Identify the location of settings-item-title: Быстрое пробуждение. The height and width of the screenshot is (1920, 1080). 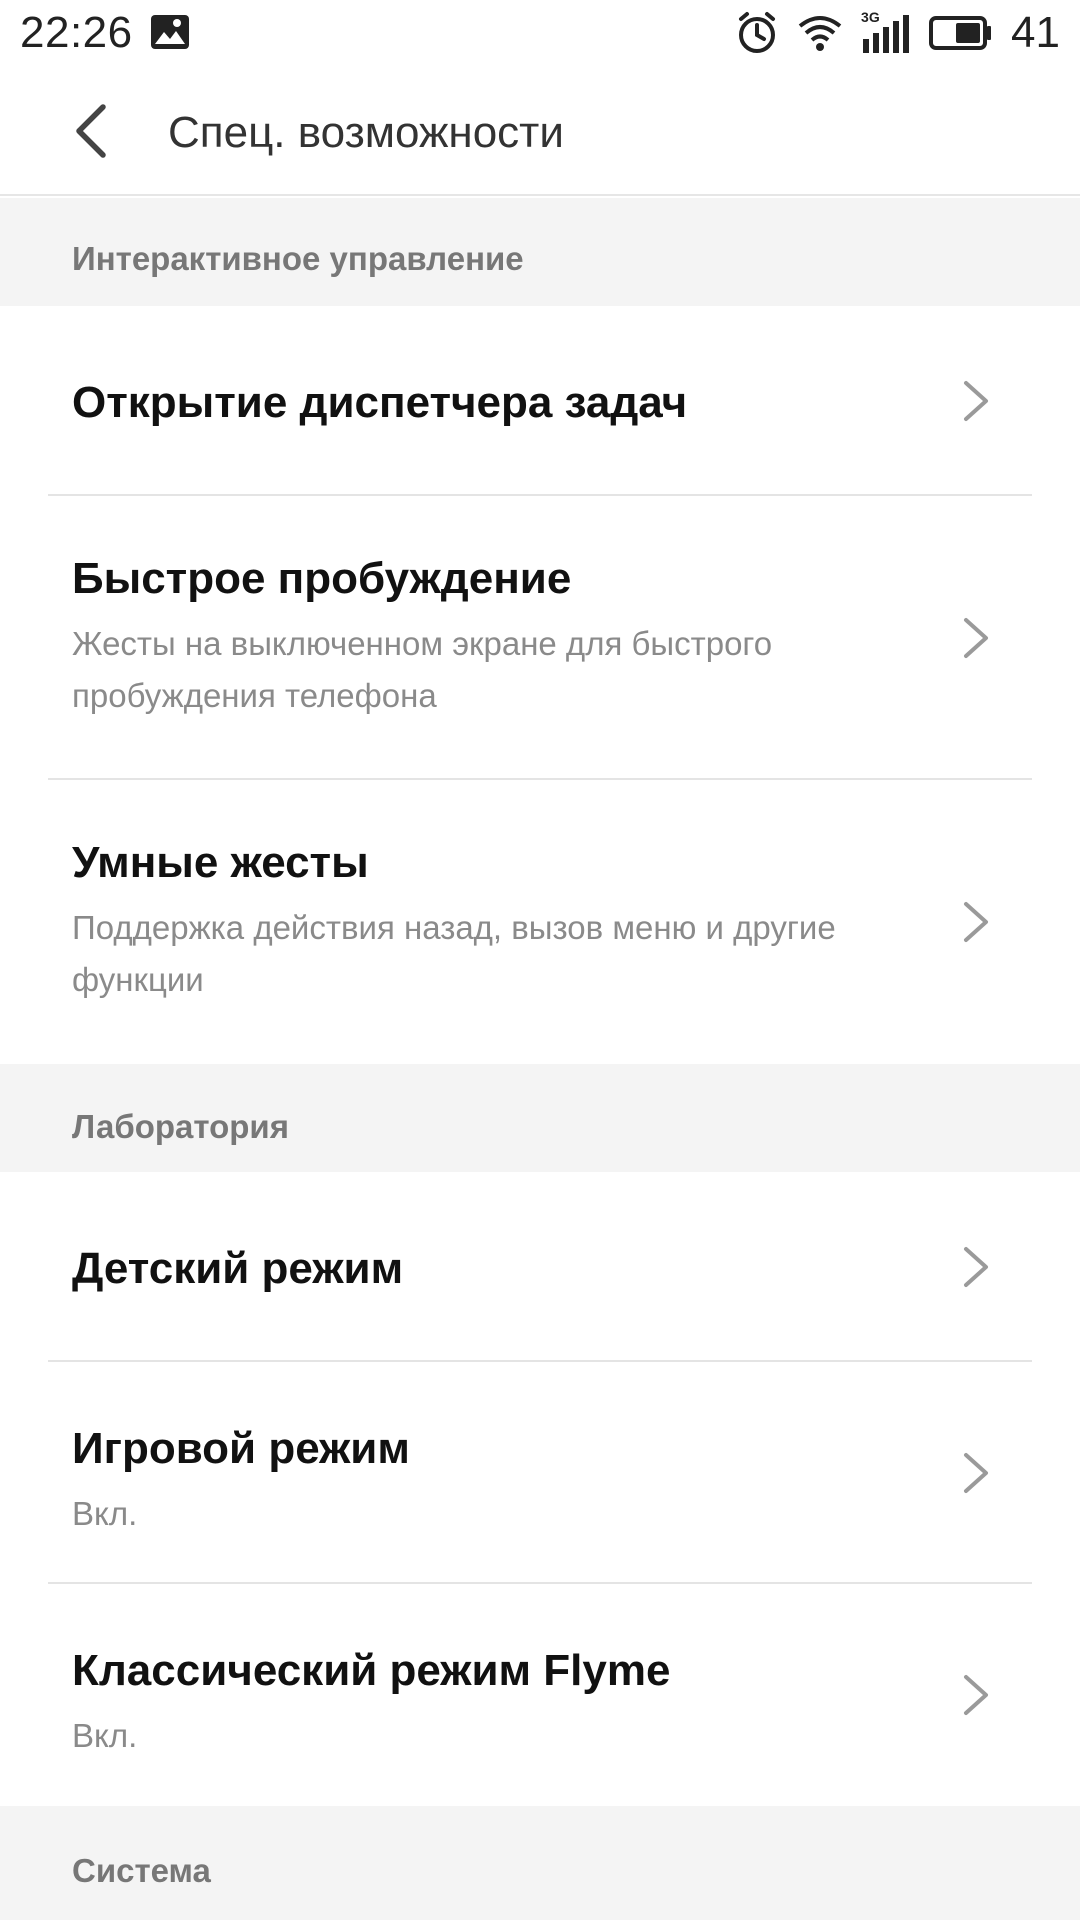
(322, 578).